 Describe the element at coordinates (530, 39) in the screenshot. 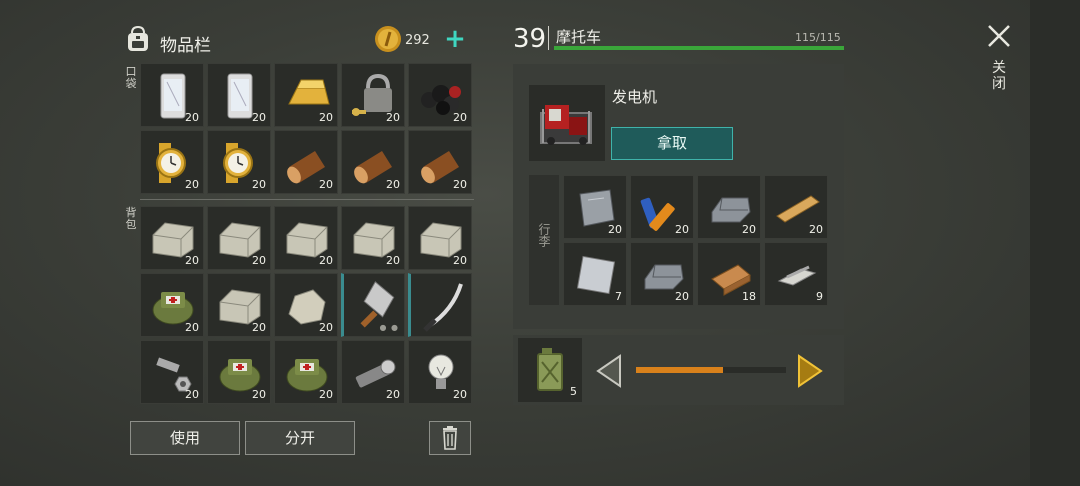

I see `container-level: 39` at that location.